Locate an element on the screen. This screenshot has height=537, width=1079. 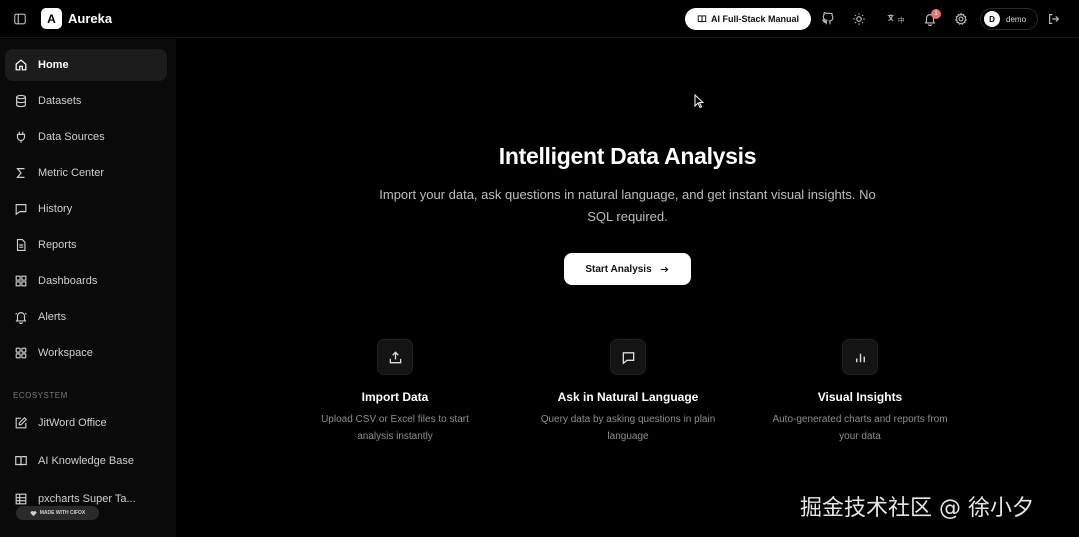
feature-title: Ask in Natural Language is located at coordinates (628, 397).